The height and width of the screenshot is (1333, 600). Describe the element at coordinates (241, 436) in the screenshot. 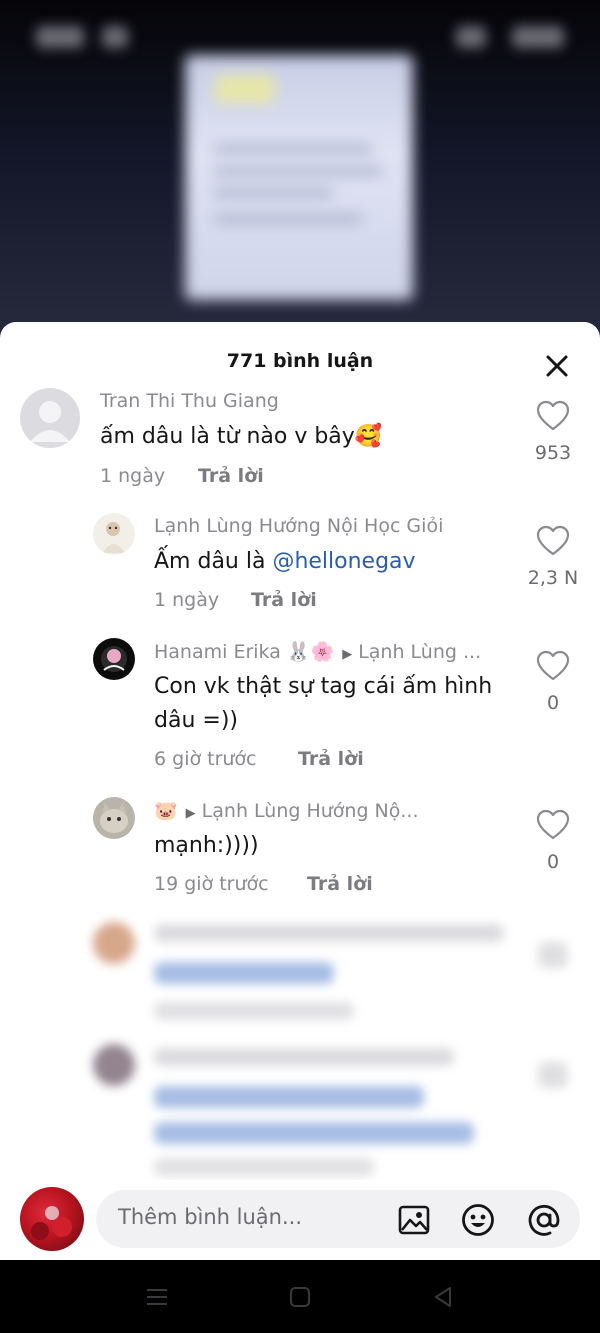

I see `comment-text: ấm dâu là từ nào v bây🥰` at that location.